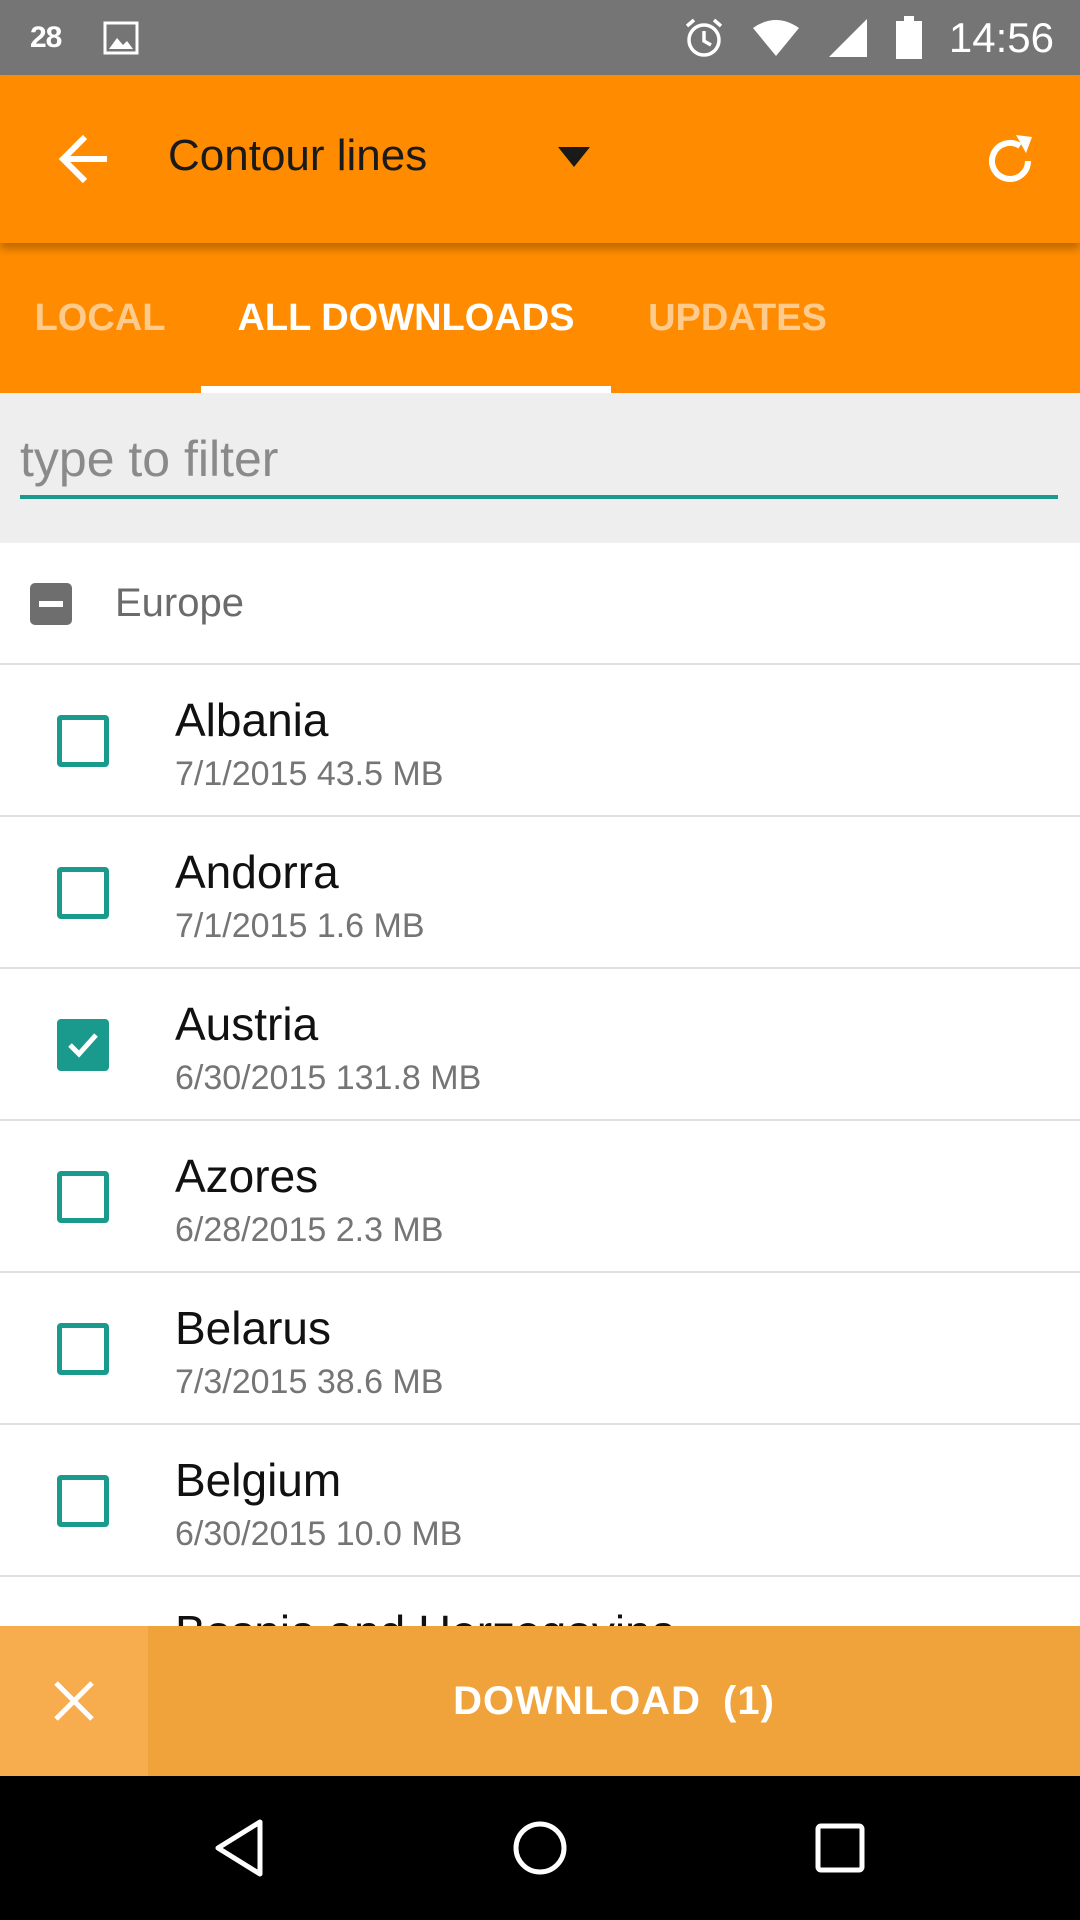 Image resolution: width=1080 pixels, height=1920 pixels. I want to click on status-bar: 28 14:56, so click(540, 37).